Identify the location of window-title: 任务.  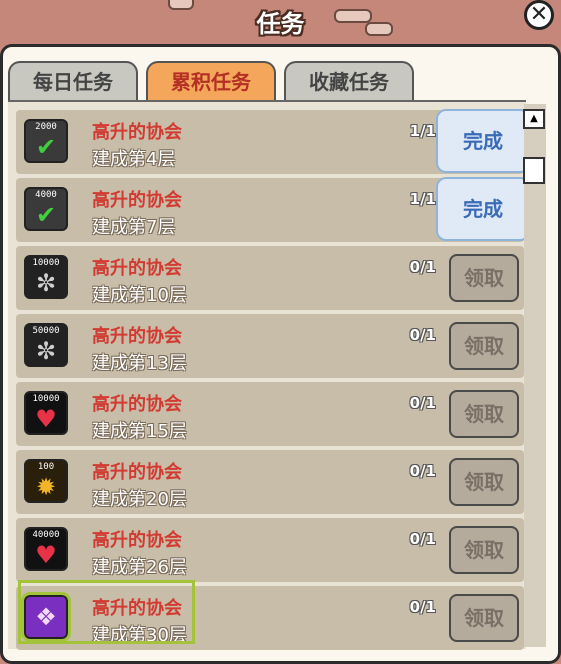
(280, 24).